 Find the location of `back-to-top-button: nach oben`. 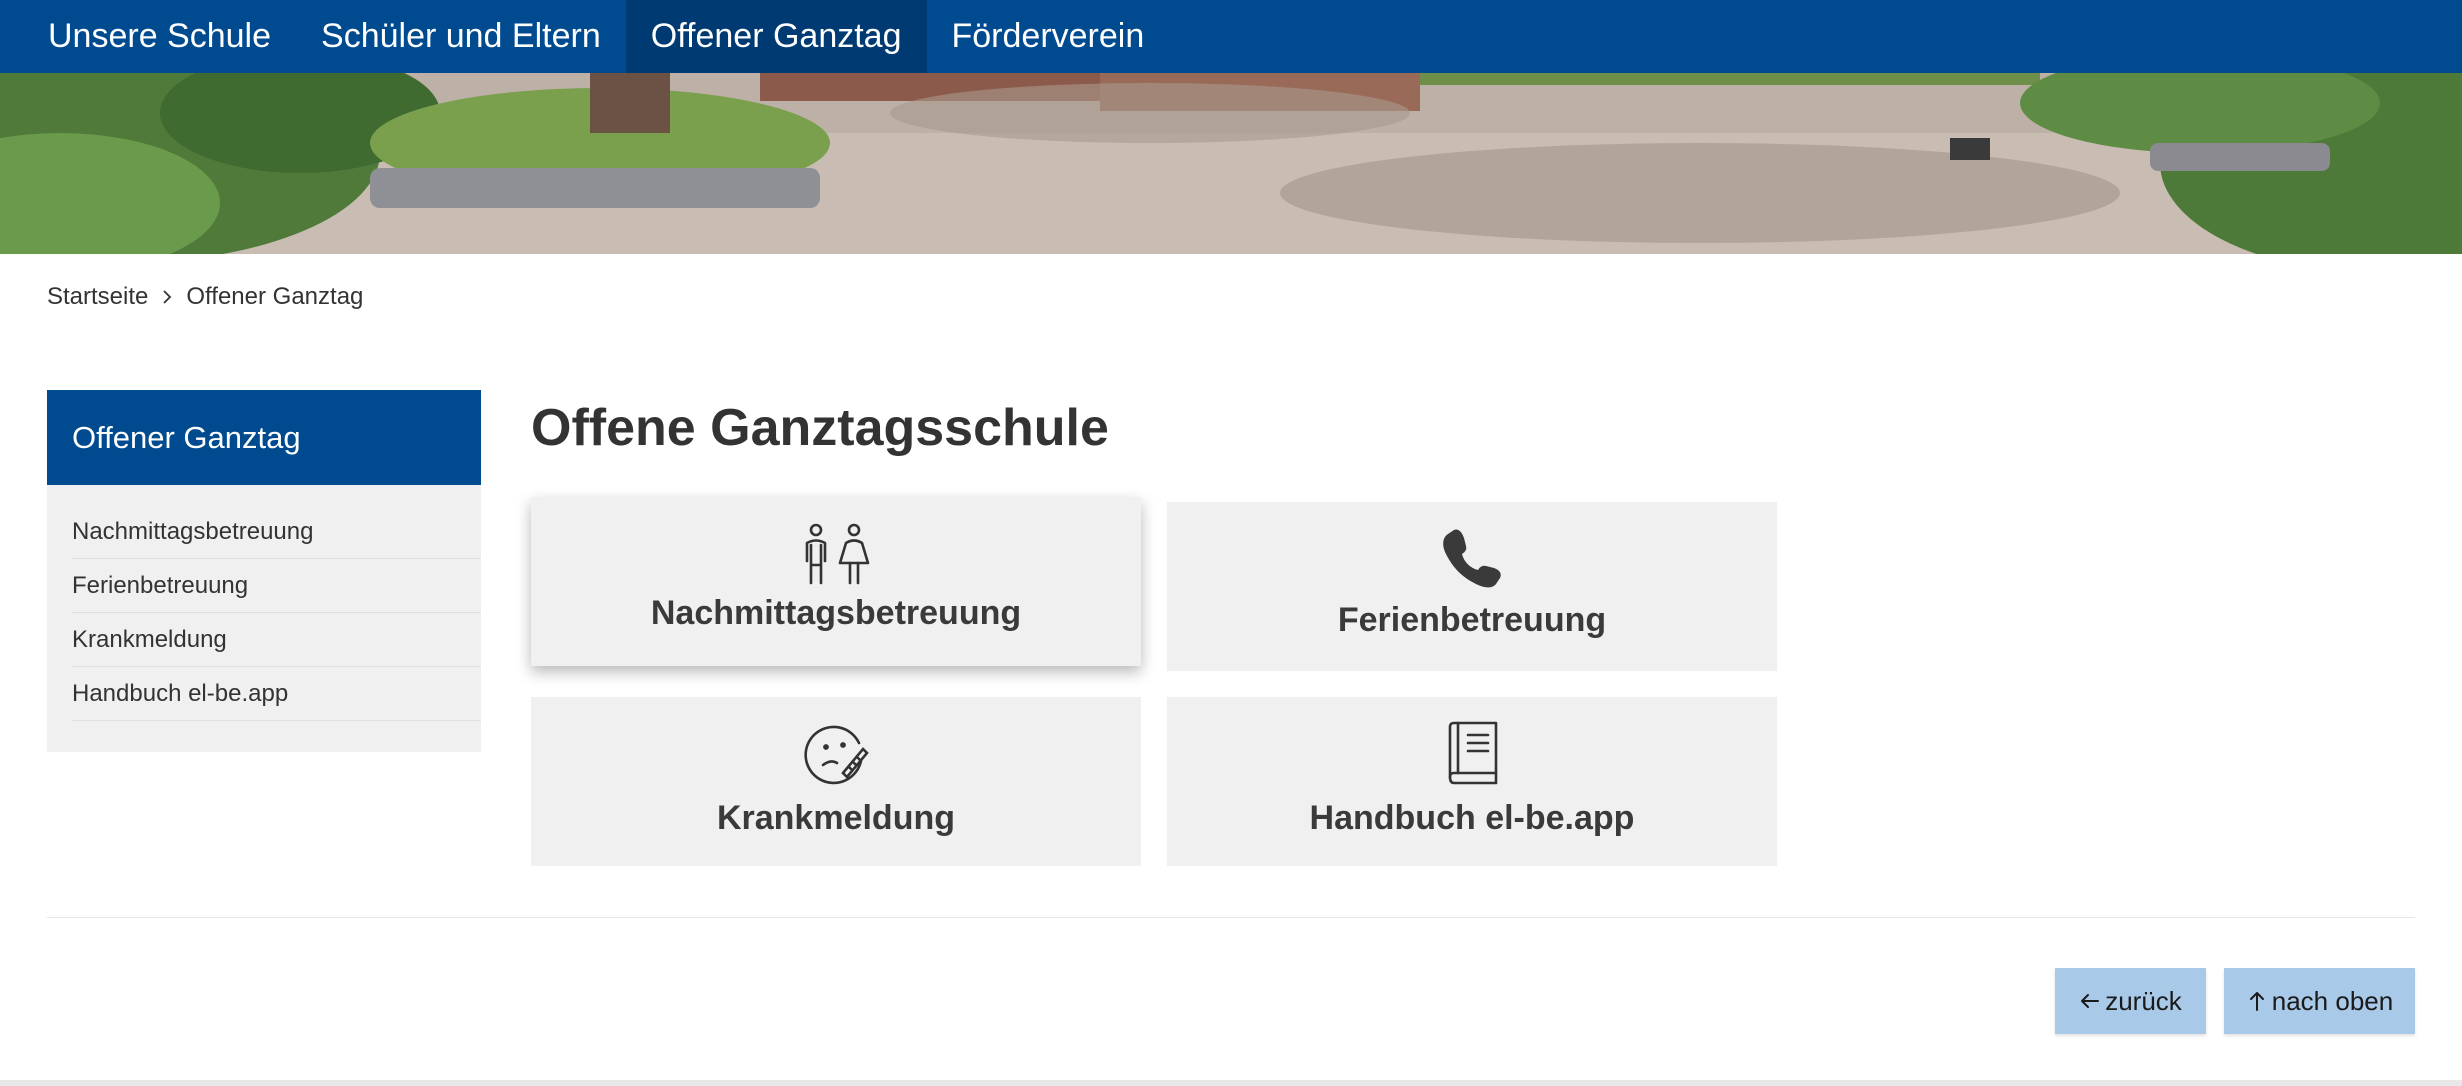

back-to-top-button: nach oben is located at coordinates (2319, 1001).